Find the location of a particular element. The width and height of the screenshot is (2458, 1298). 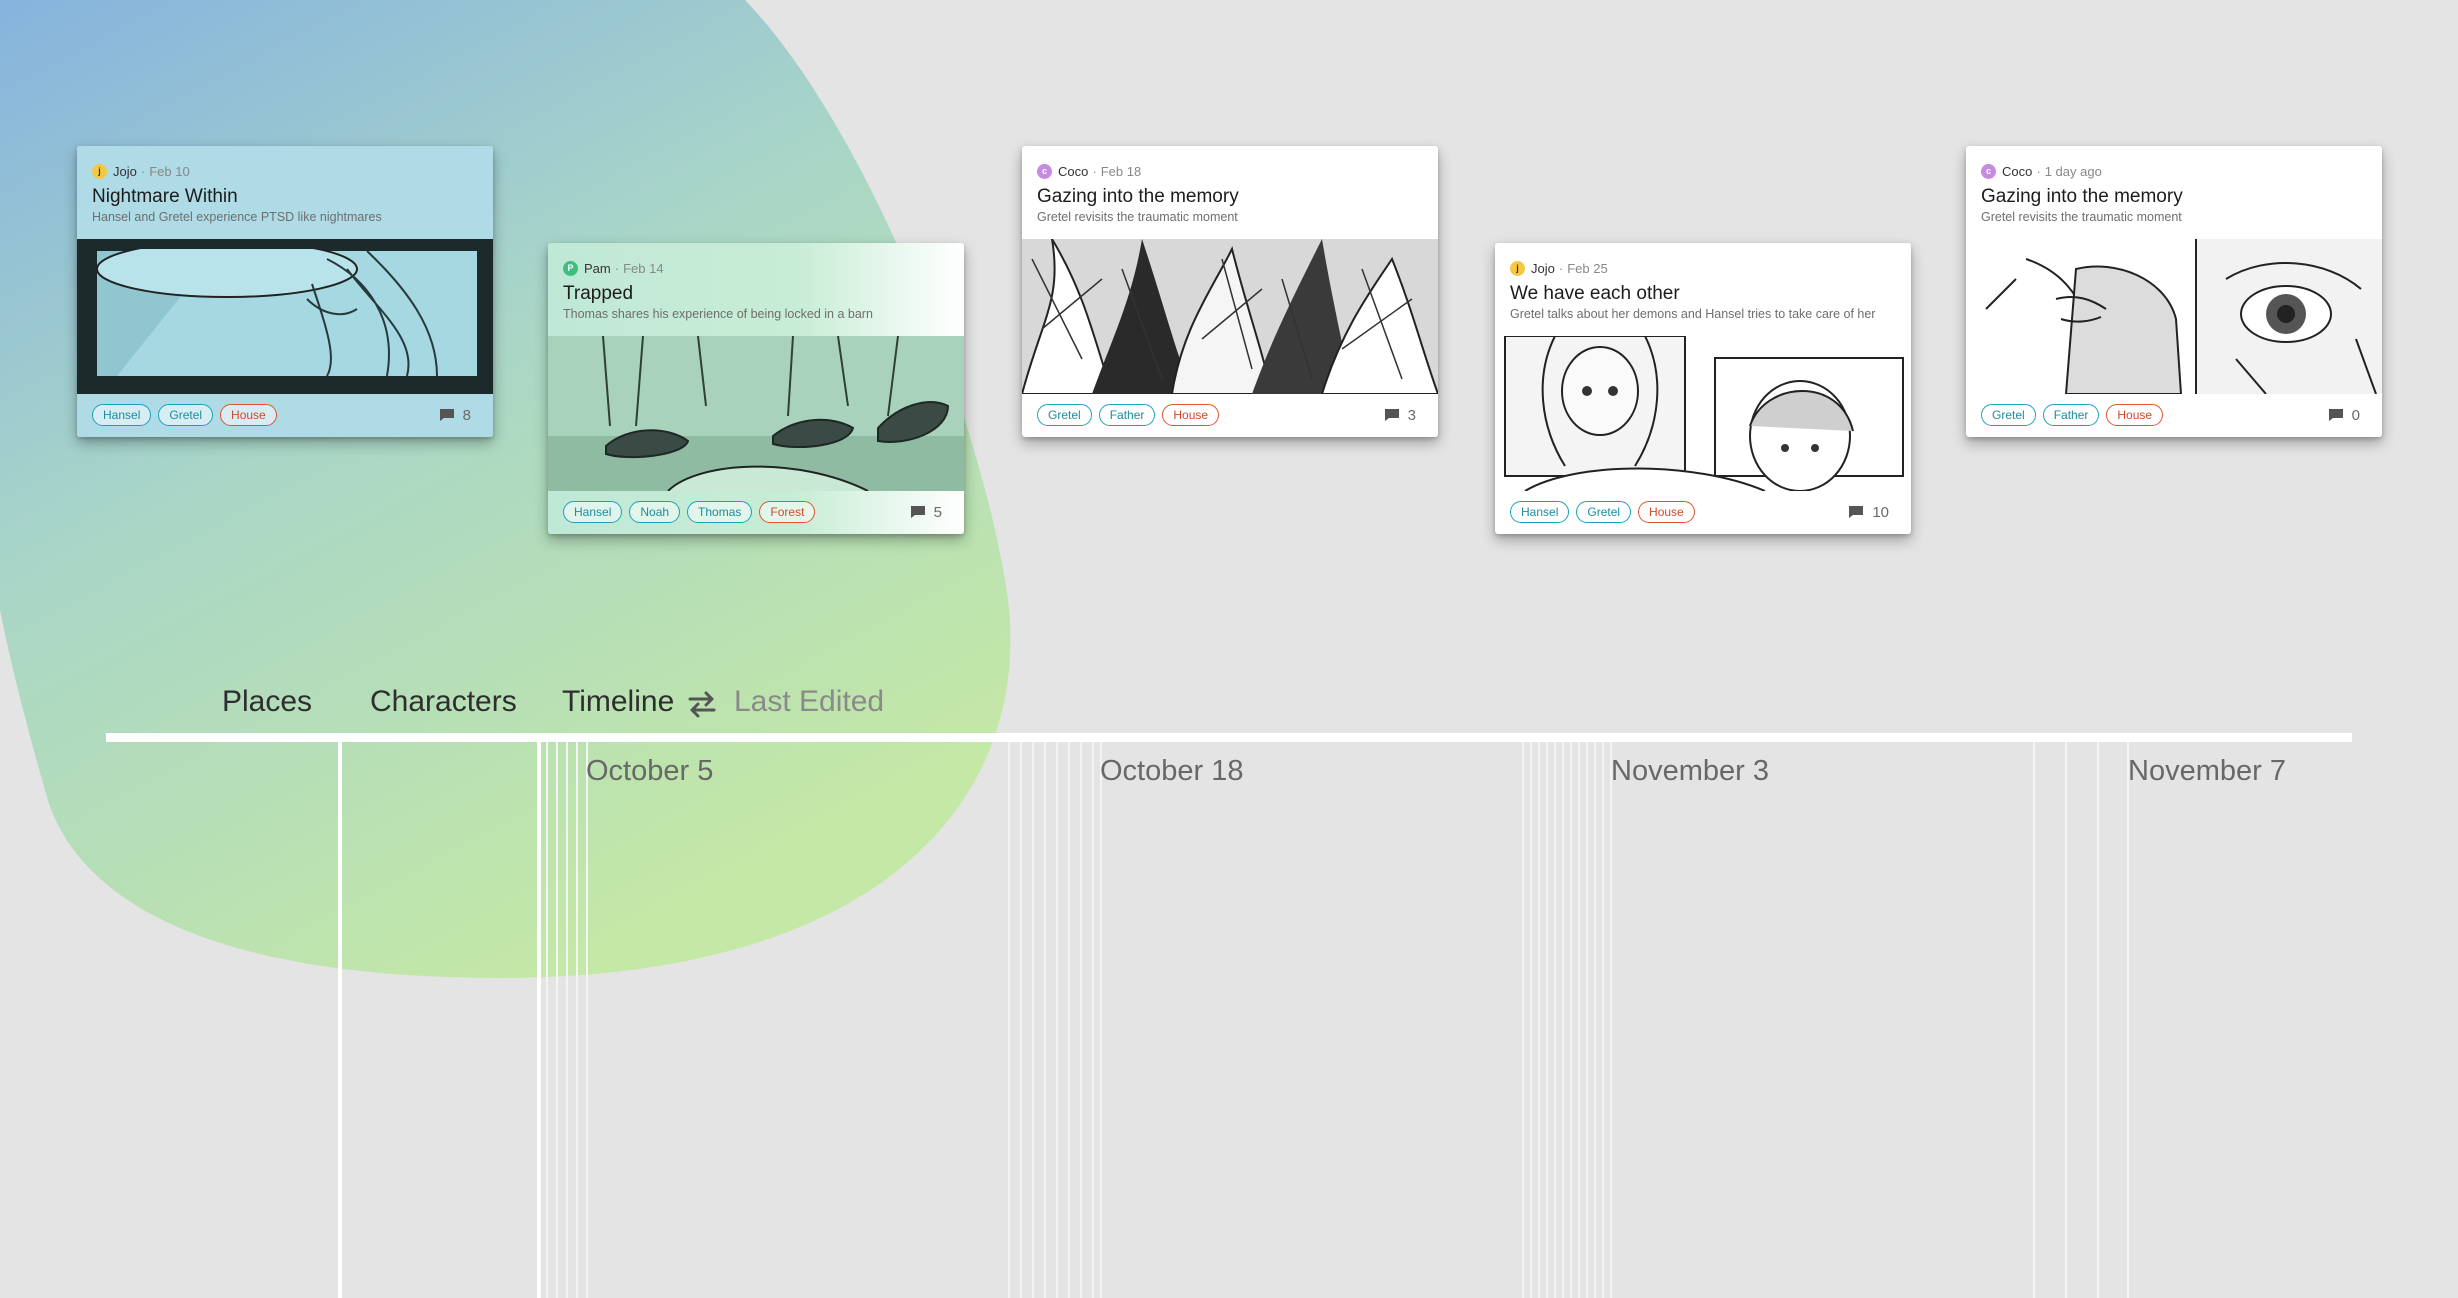

card-title: We have each other is located at coordinates (1595, 293).